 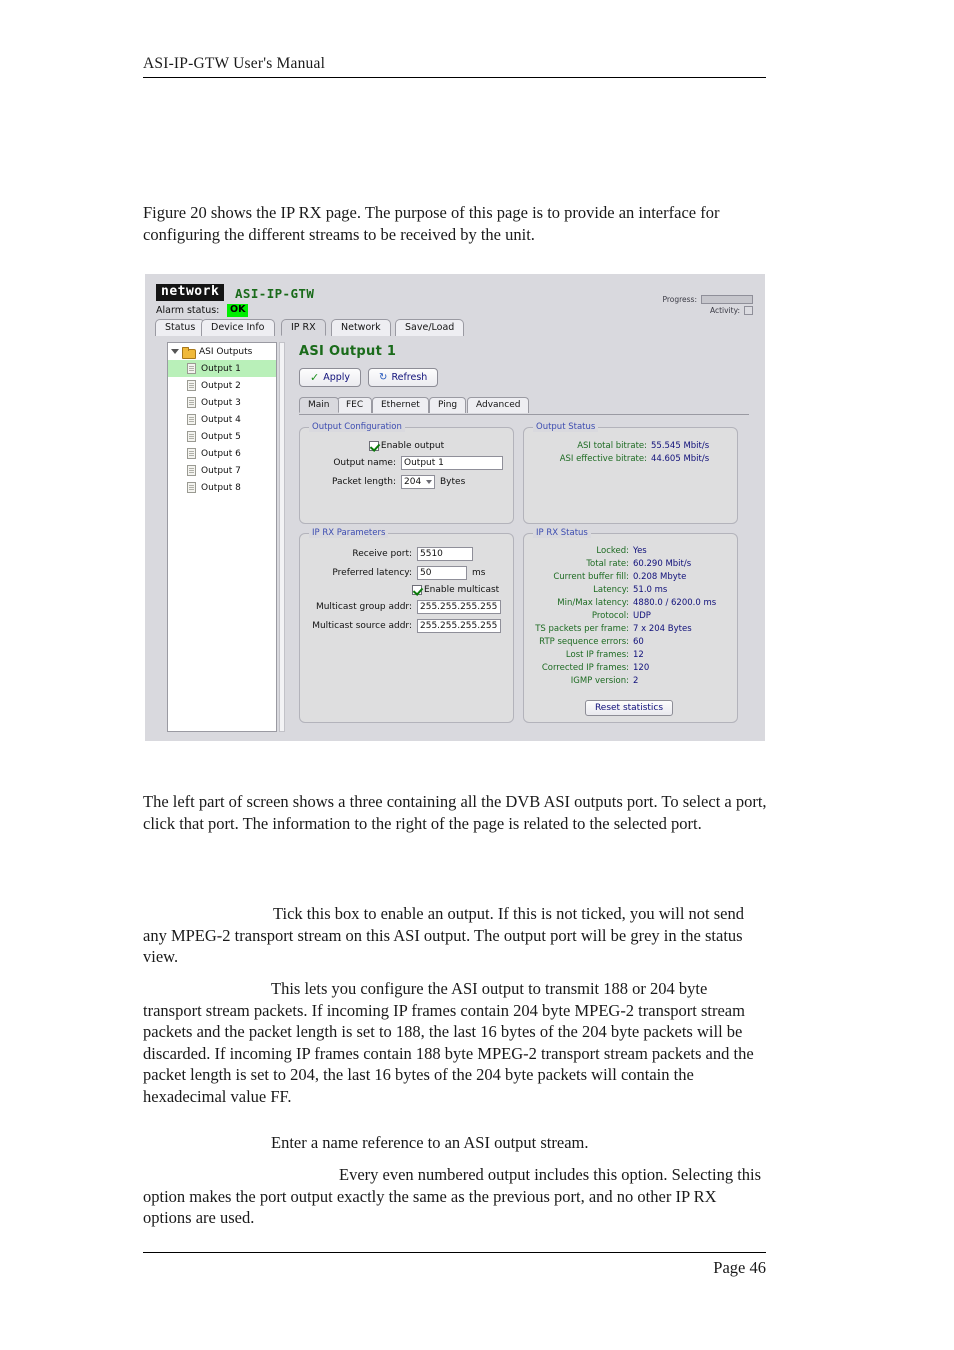 What do you see at coordinates (361, 327) in the screenshot?
I see `tab-network: Network` at bounding box center [361, 327].